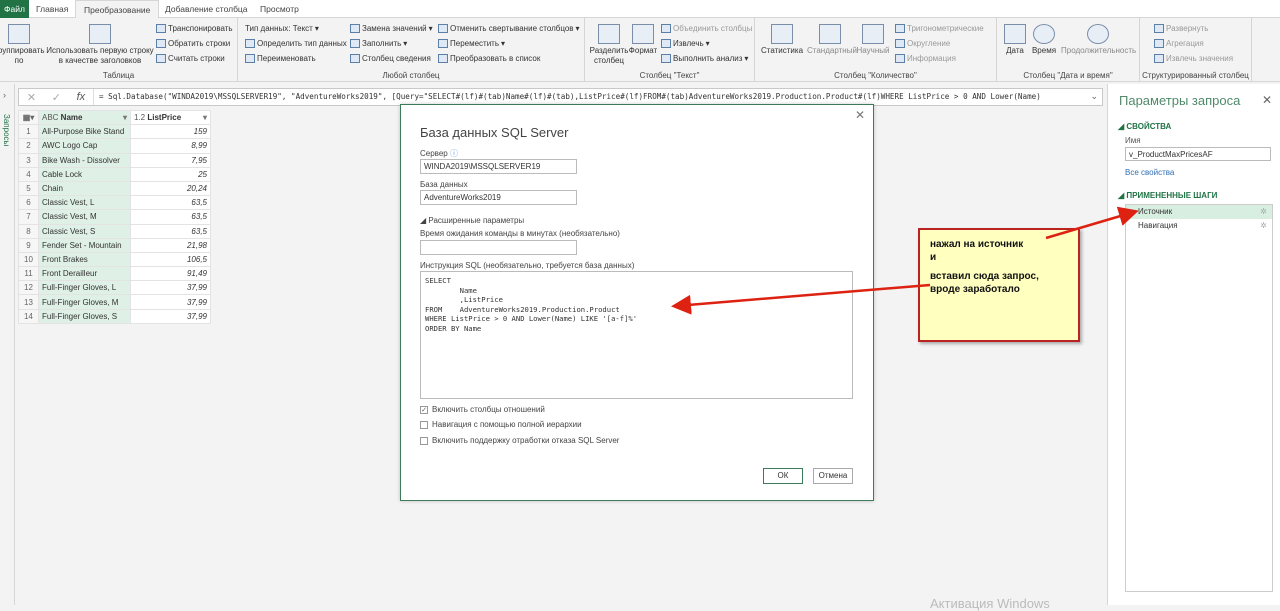 Image resolution: width=1280 pixels, height=611 pixels. Describe the element at coordinates (801, 299) in the screenshot. I see `arrow-to-sql-box` at that location.